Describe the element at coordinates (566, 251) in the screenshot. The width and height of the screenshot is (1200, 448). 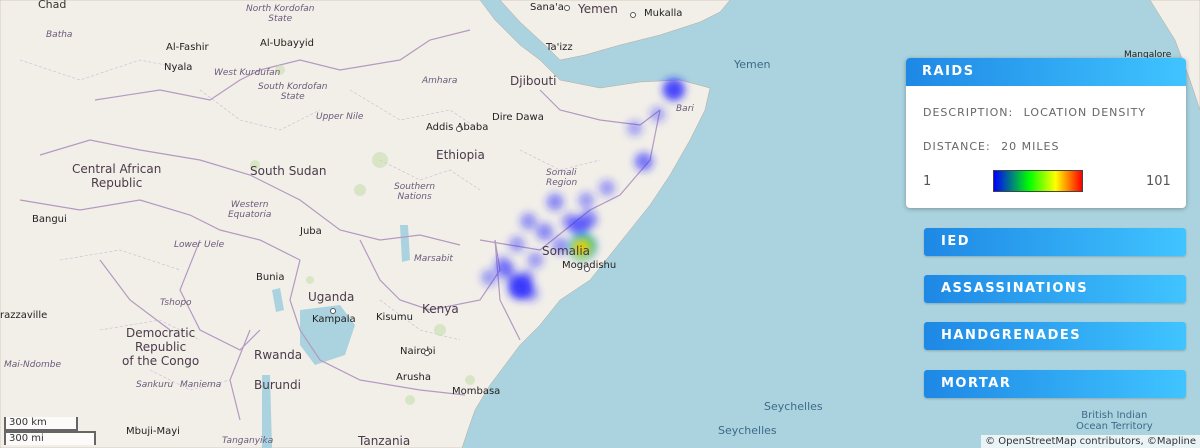
I see `label-somalia: Somalia` at that location.